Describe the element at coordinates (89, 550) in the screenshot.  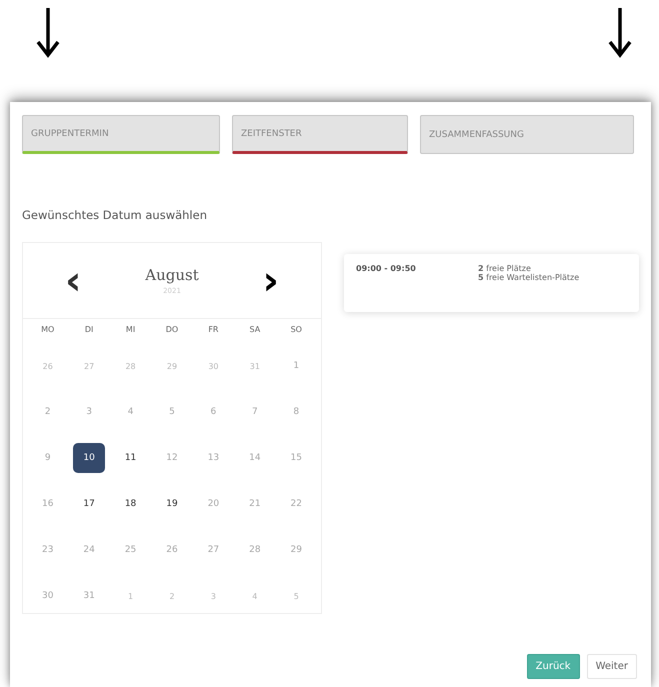
I see `calendar-day: 24` at that location.